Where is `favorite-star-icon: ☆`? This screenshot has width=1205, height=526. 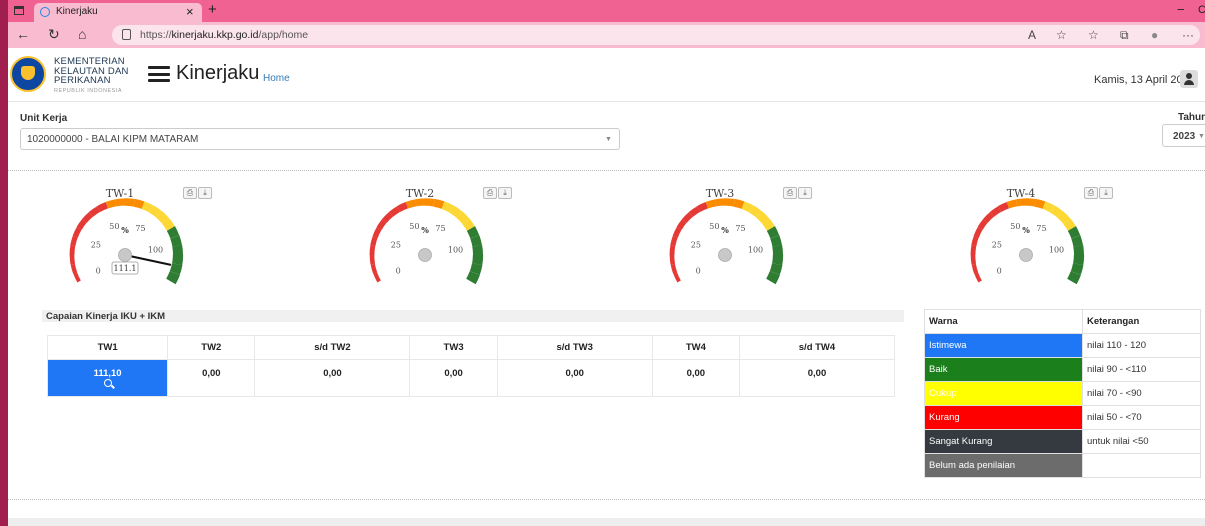
favorite-star-icon: ☆ is located at coordinates (1061, 35).